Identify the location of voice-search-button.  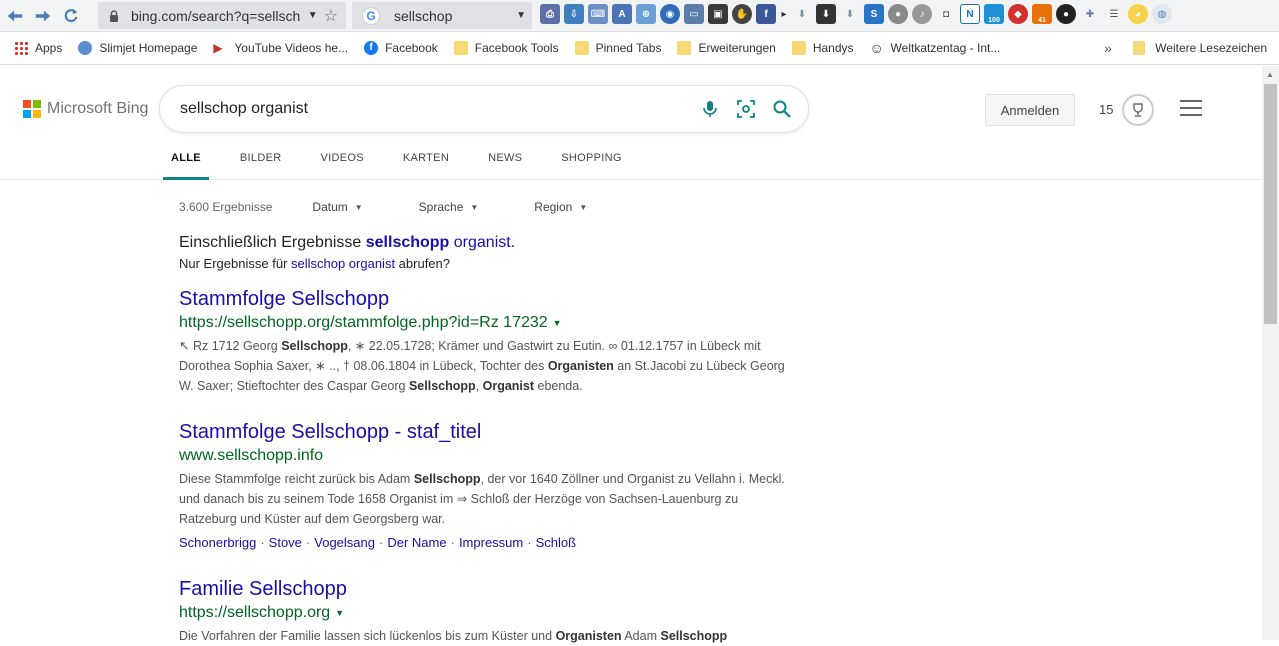
(710, 109).